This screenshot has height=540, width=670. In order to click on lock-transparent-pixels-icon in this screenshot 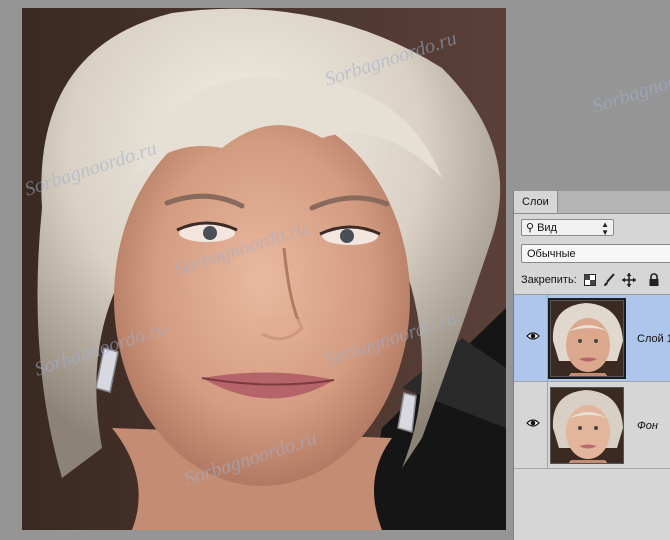, I will do `click(590, 280)`.